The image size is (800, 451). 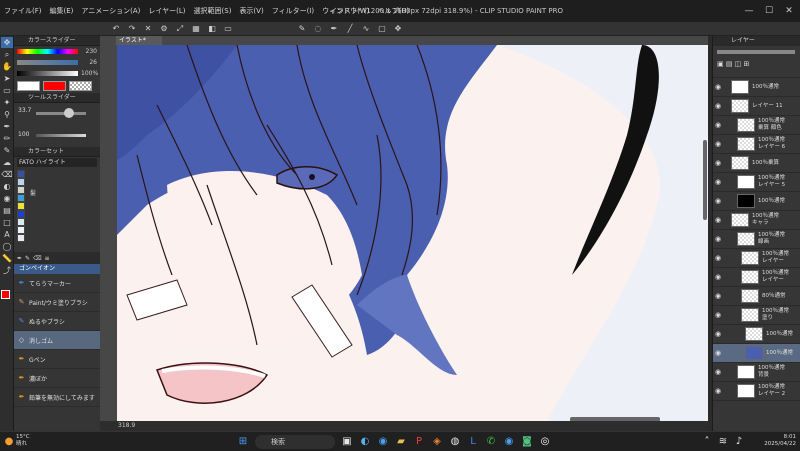 What do you see at coordinates (756, 144) in the screenshot?
I see `layer-row: ◉ 100％通常 レイヤー 6` at bounding box center [756, 144].